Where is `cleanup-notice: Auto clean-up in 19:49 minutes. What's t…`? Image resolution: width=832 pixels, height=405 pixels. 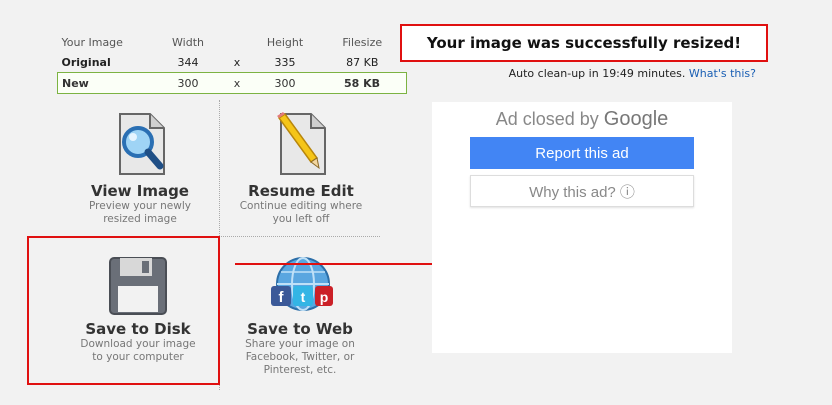 cleanup-notice: Auto clean-up in 19:49 minutes. What's t… is located at coordinates (598, 73).